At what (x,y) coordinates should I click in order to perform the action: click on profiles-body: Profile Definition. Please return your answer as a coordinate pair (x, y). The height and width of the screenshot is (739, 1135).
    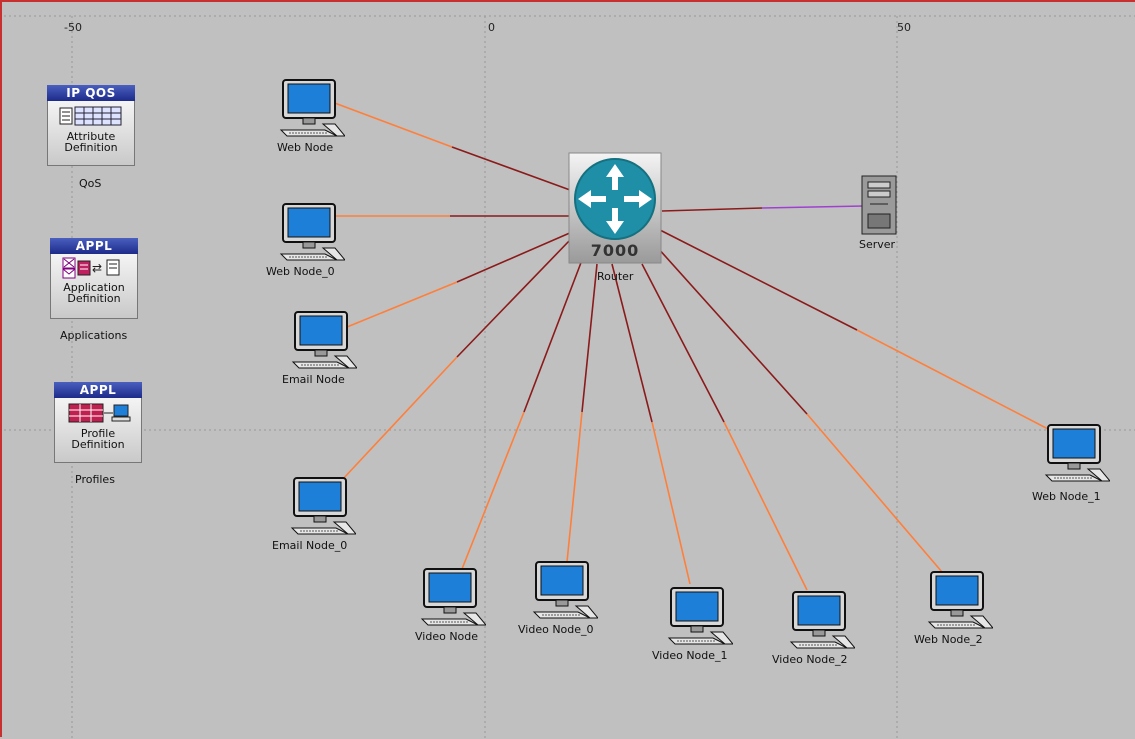
    Looking at the image, I should click on (98, 430).